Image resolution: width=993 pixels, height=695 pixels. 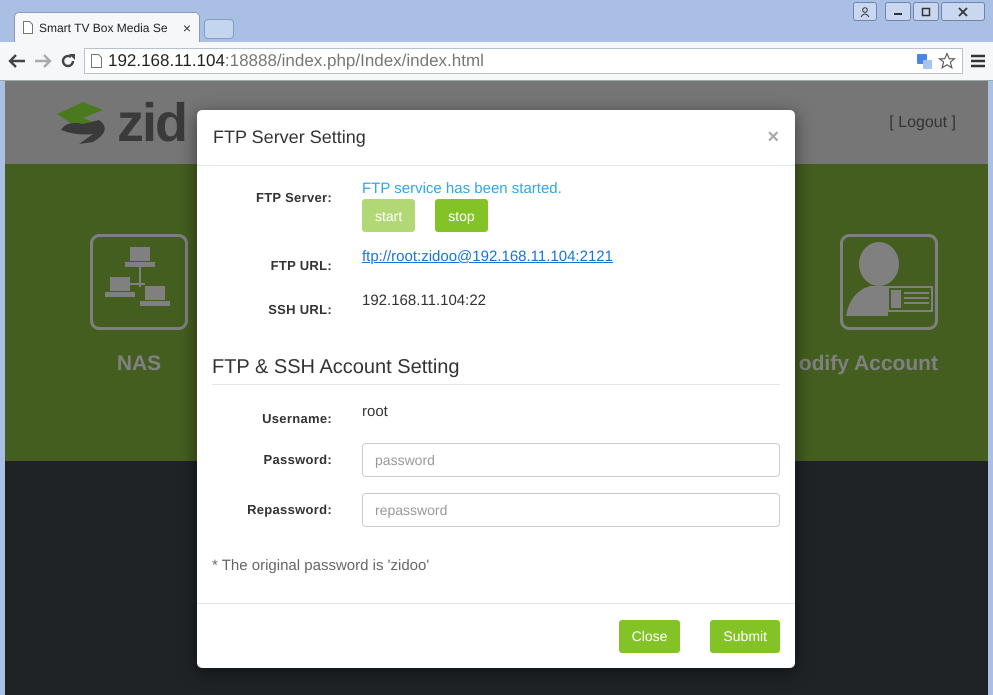 I want to click on reload-icon, so click(x=68, y=61).